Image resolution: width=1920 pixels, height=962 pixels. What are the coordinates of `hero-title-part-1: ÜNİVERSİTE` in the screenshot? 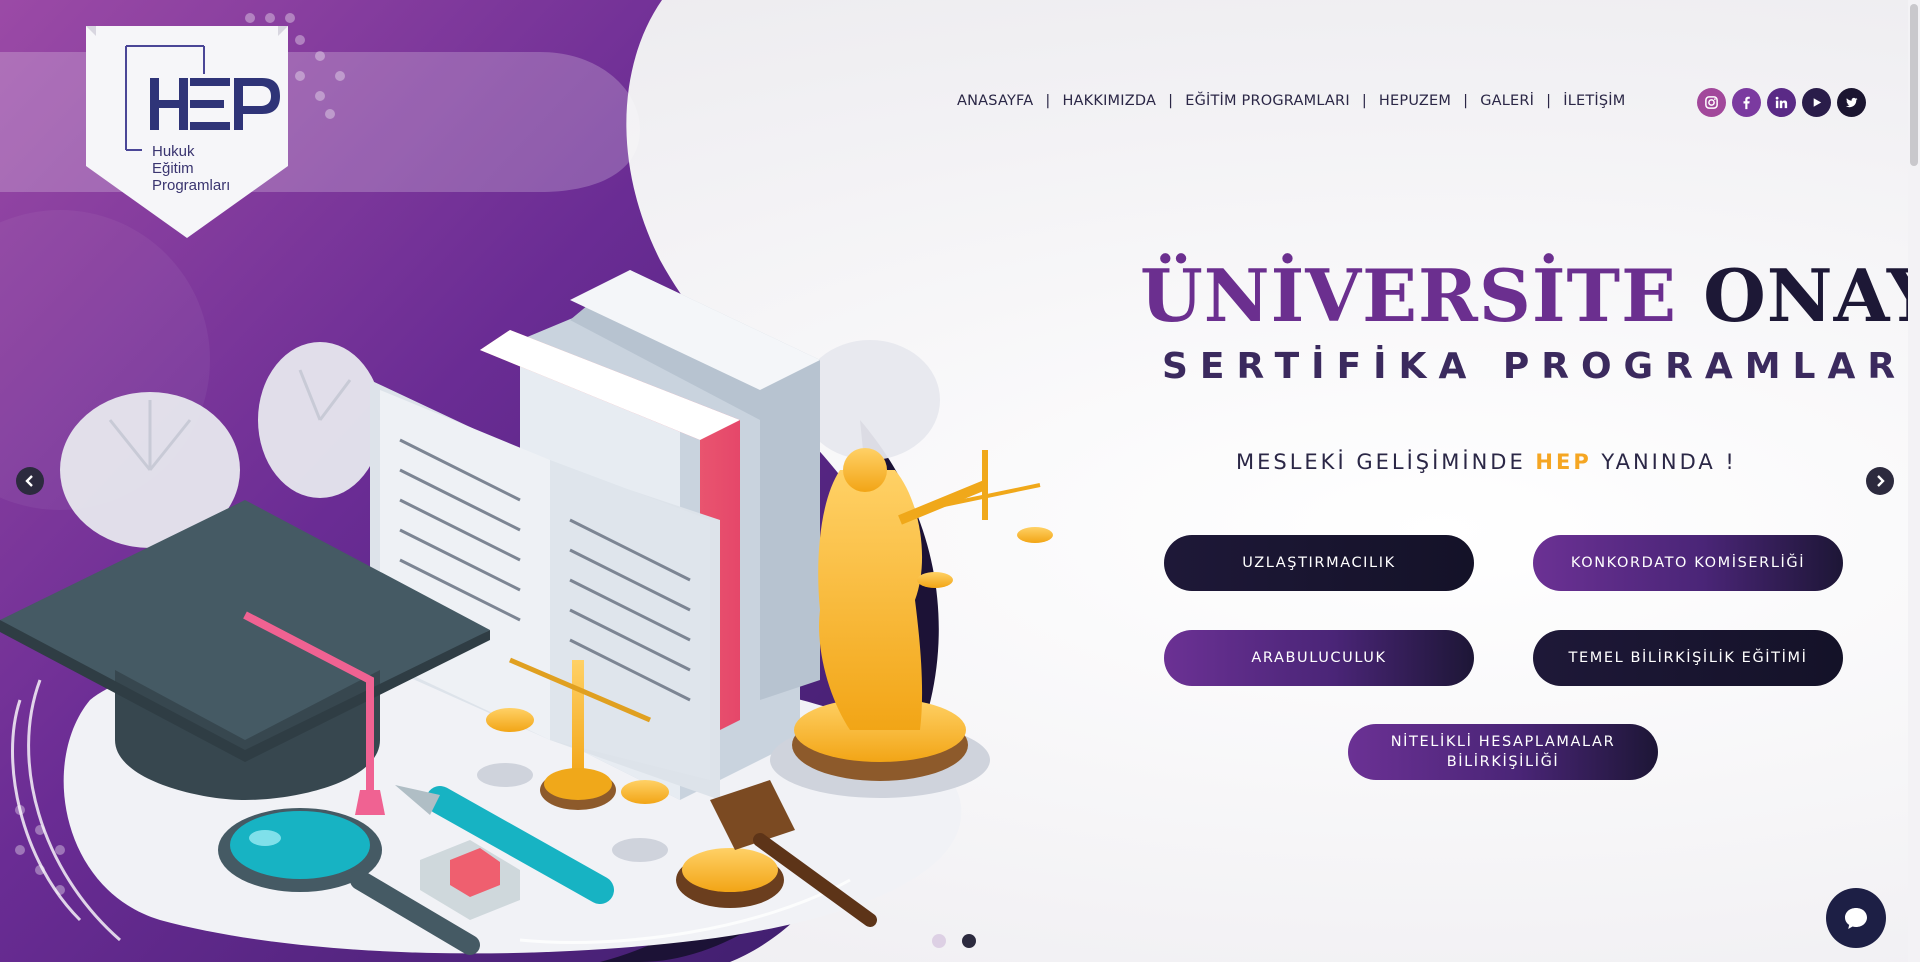 It's located at (1408, 295).